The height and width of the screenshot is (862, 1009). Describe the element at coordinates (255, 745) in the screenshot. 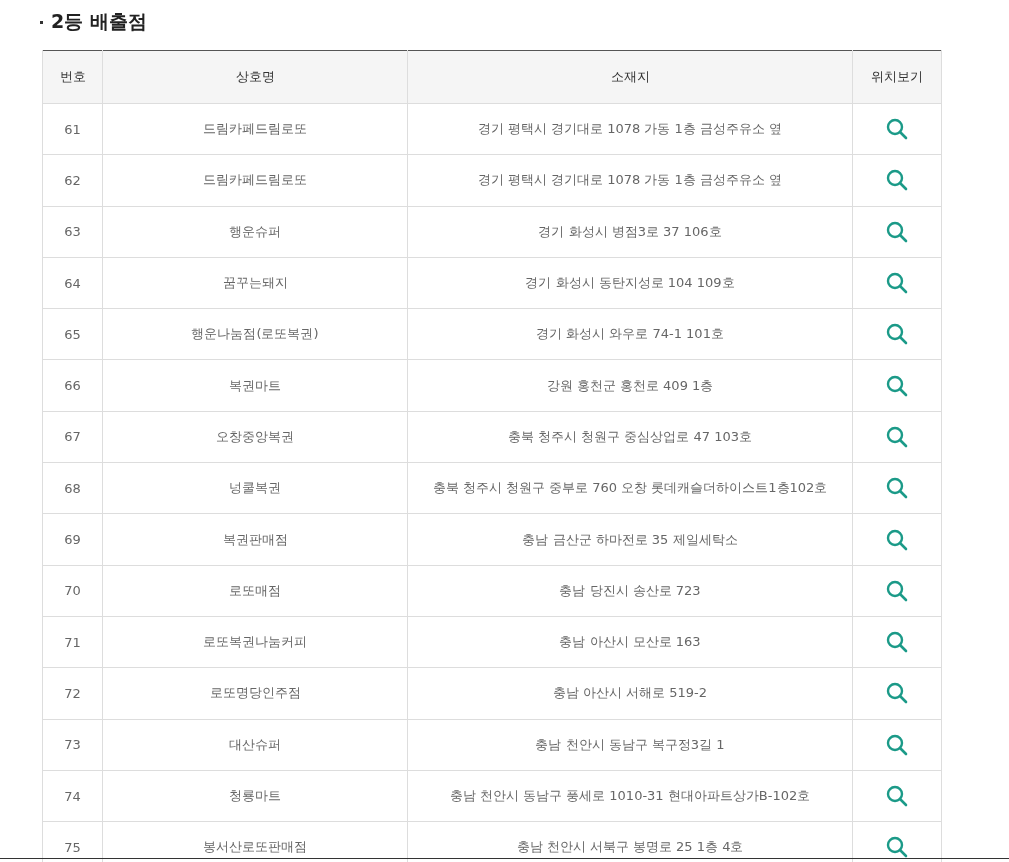

I see `table-cell: 대산슈퍼` at that location.